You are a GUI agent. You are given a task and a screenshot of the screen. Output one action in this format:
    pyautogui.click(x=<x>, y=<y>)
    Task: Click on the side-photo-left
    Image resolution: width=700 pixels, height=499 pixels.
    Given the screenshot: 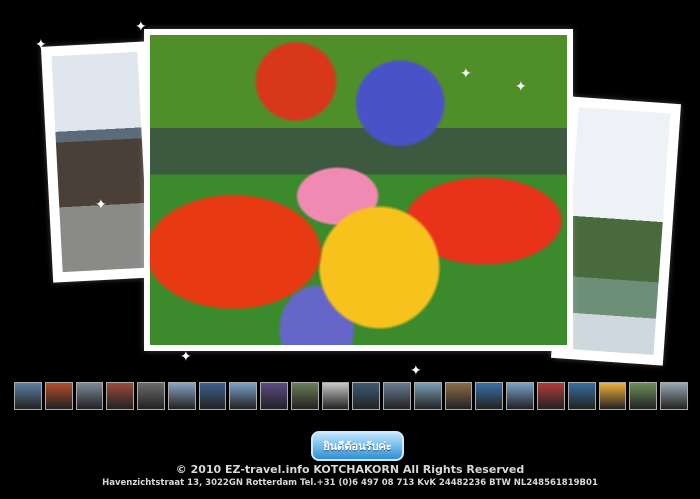 What is the action you would take?
    pyautogui.click(x=100, y=162)
    